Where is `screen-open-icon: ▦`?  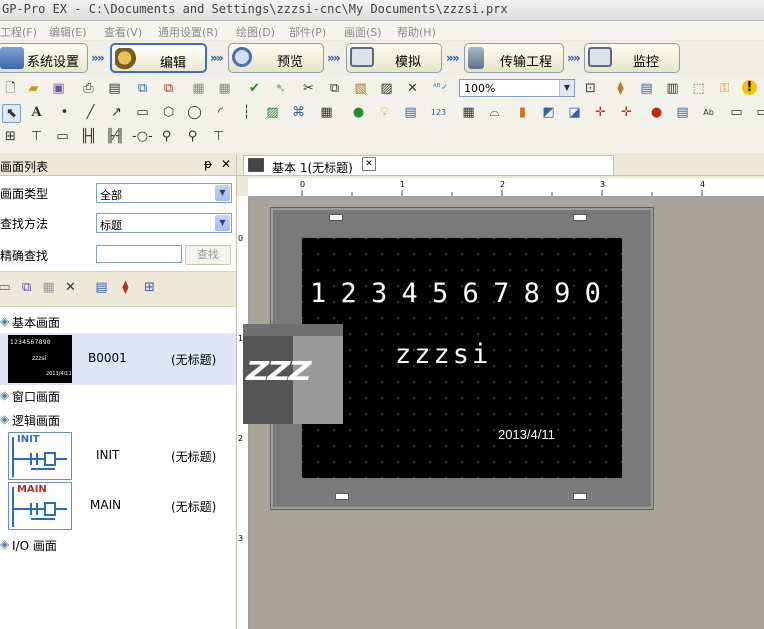 screen-open-icon: ▦ is located at coordinates (198, 88).